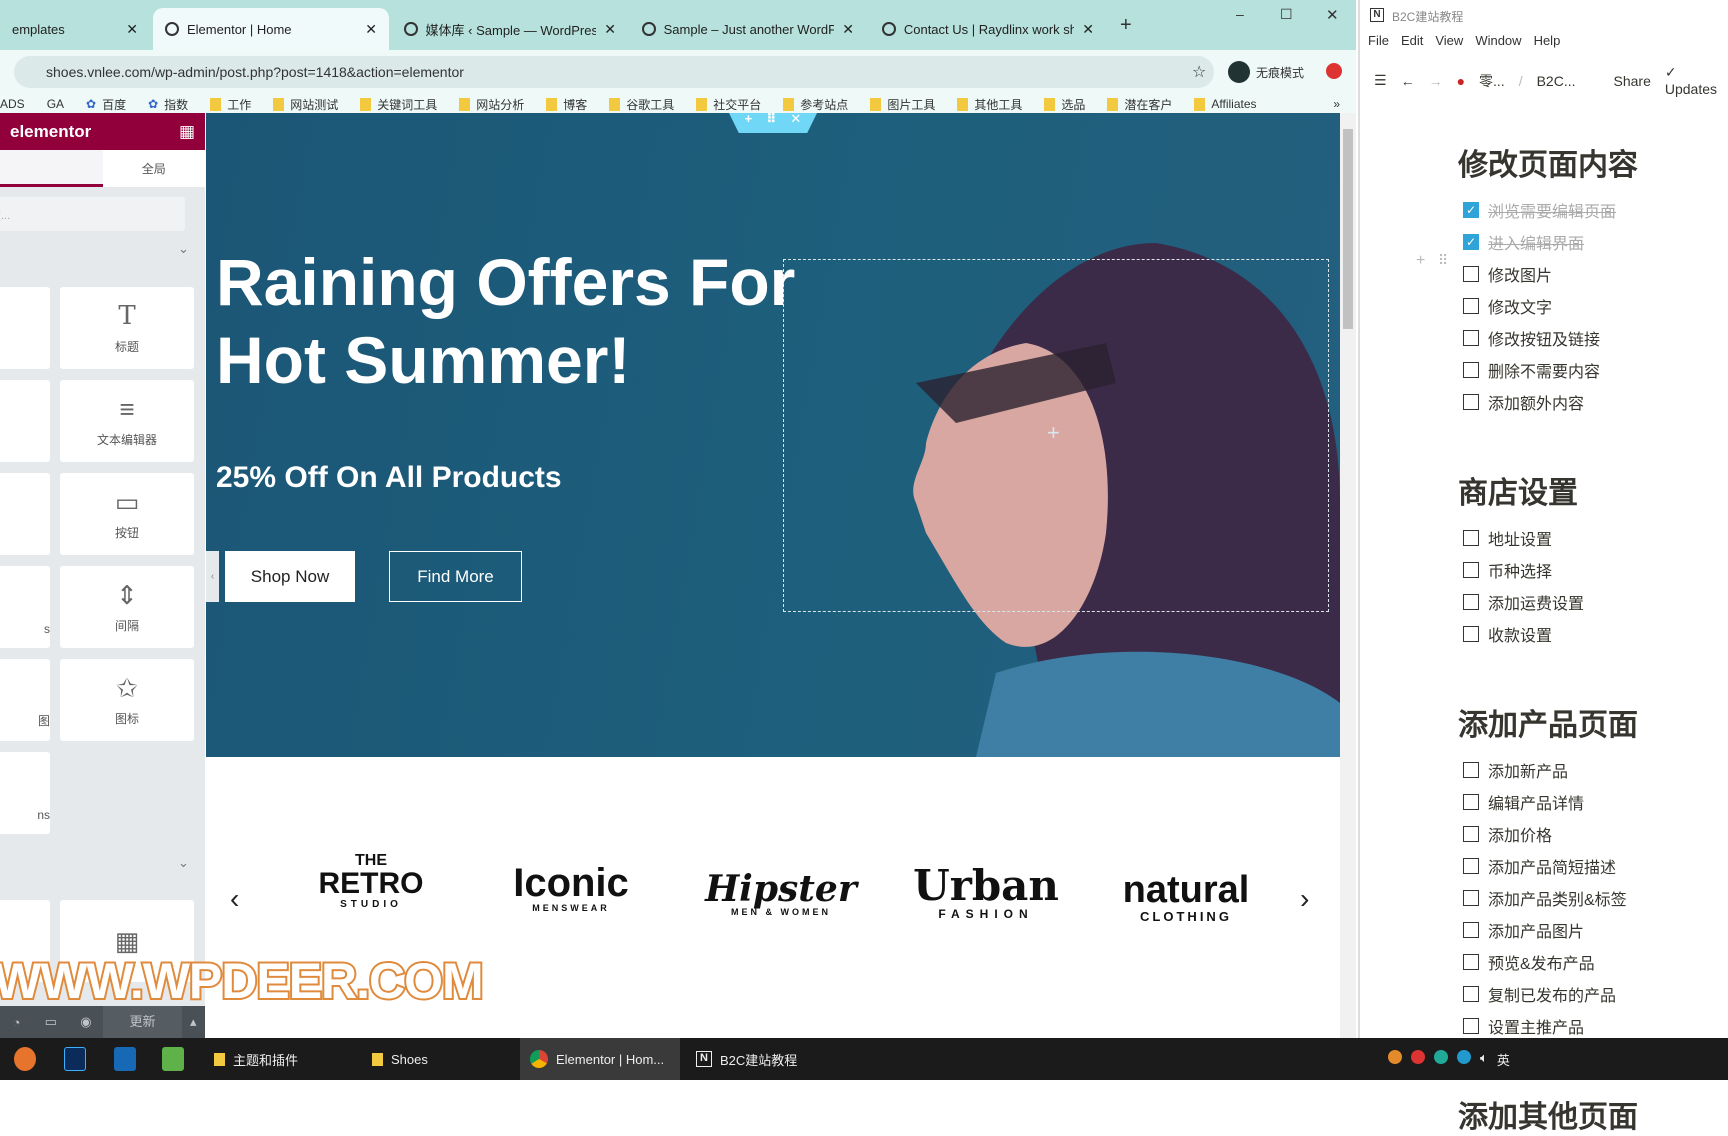 This screenshot has width=1728, height=1136. I want to click on panel-collapse-toggle: ‹, so click(212, 576).